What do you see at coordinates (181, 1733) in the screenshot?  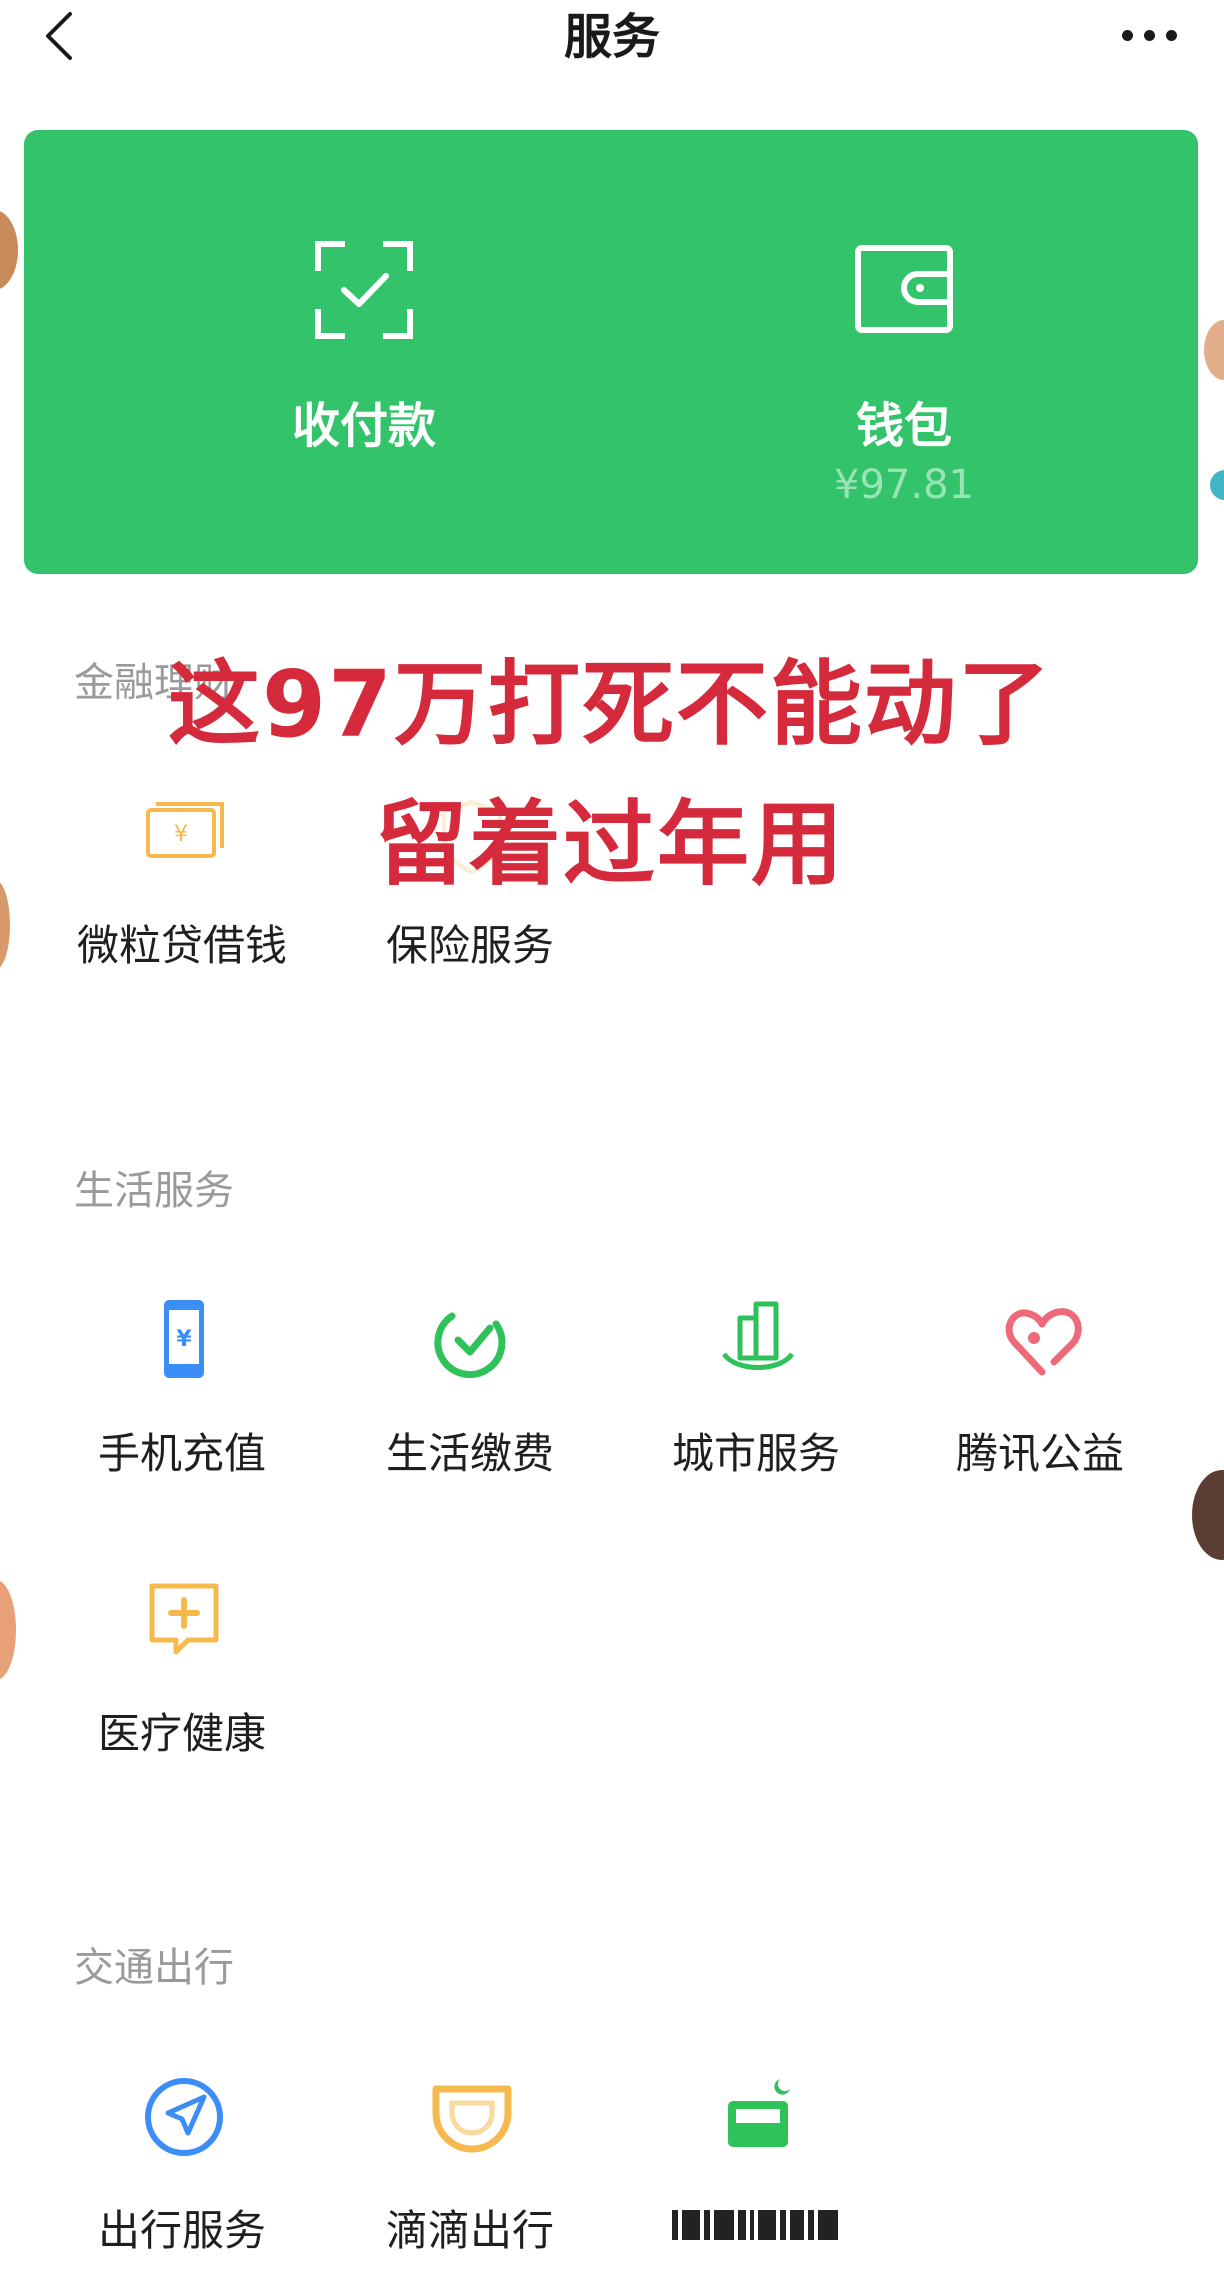 I see `tile-label: 医疗健康` at bounding box center [181, 1733].